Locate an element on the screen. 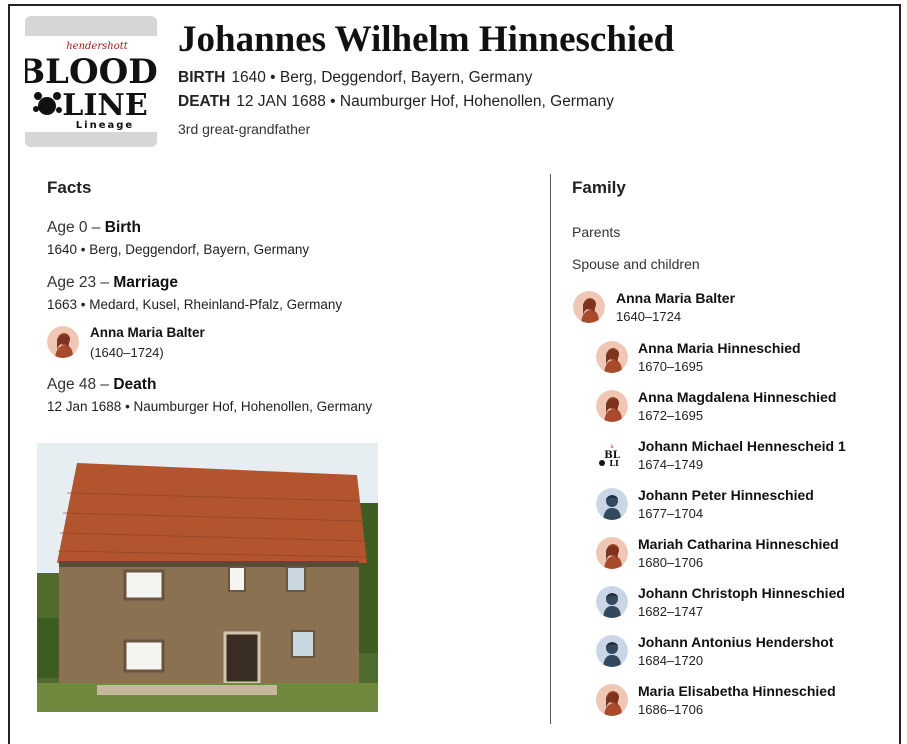 This screenshot has width=907, height=744. person-name: Johannes Wilhelm Hinneschied is located at coordinates (426, 39).